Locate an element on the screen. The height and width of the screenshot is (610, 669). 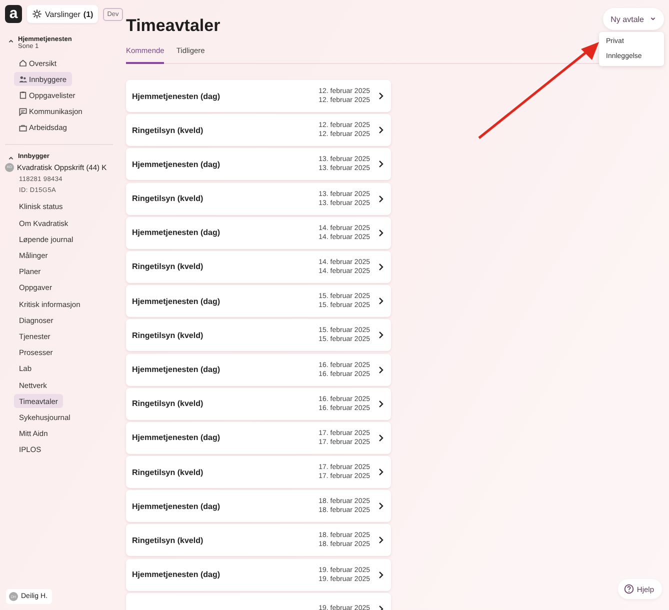
new-appointment-button: Ny avtale is located at coordinates (633, 19).